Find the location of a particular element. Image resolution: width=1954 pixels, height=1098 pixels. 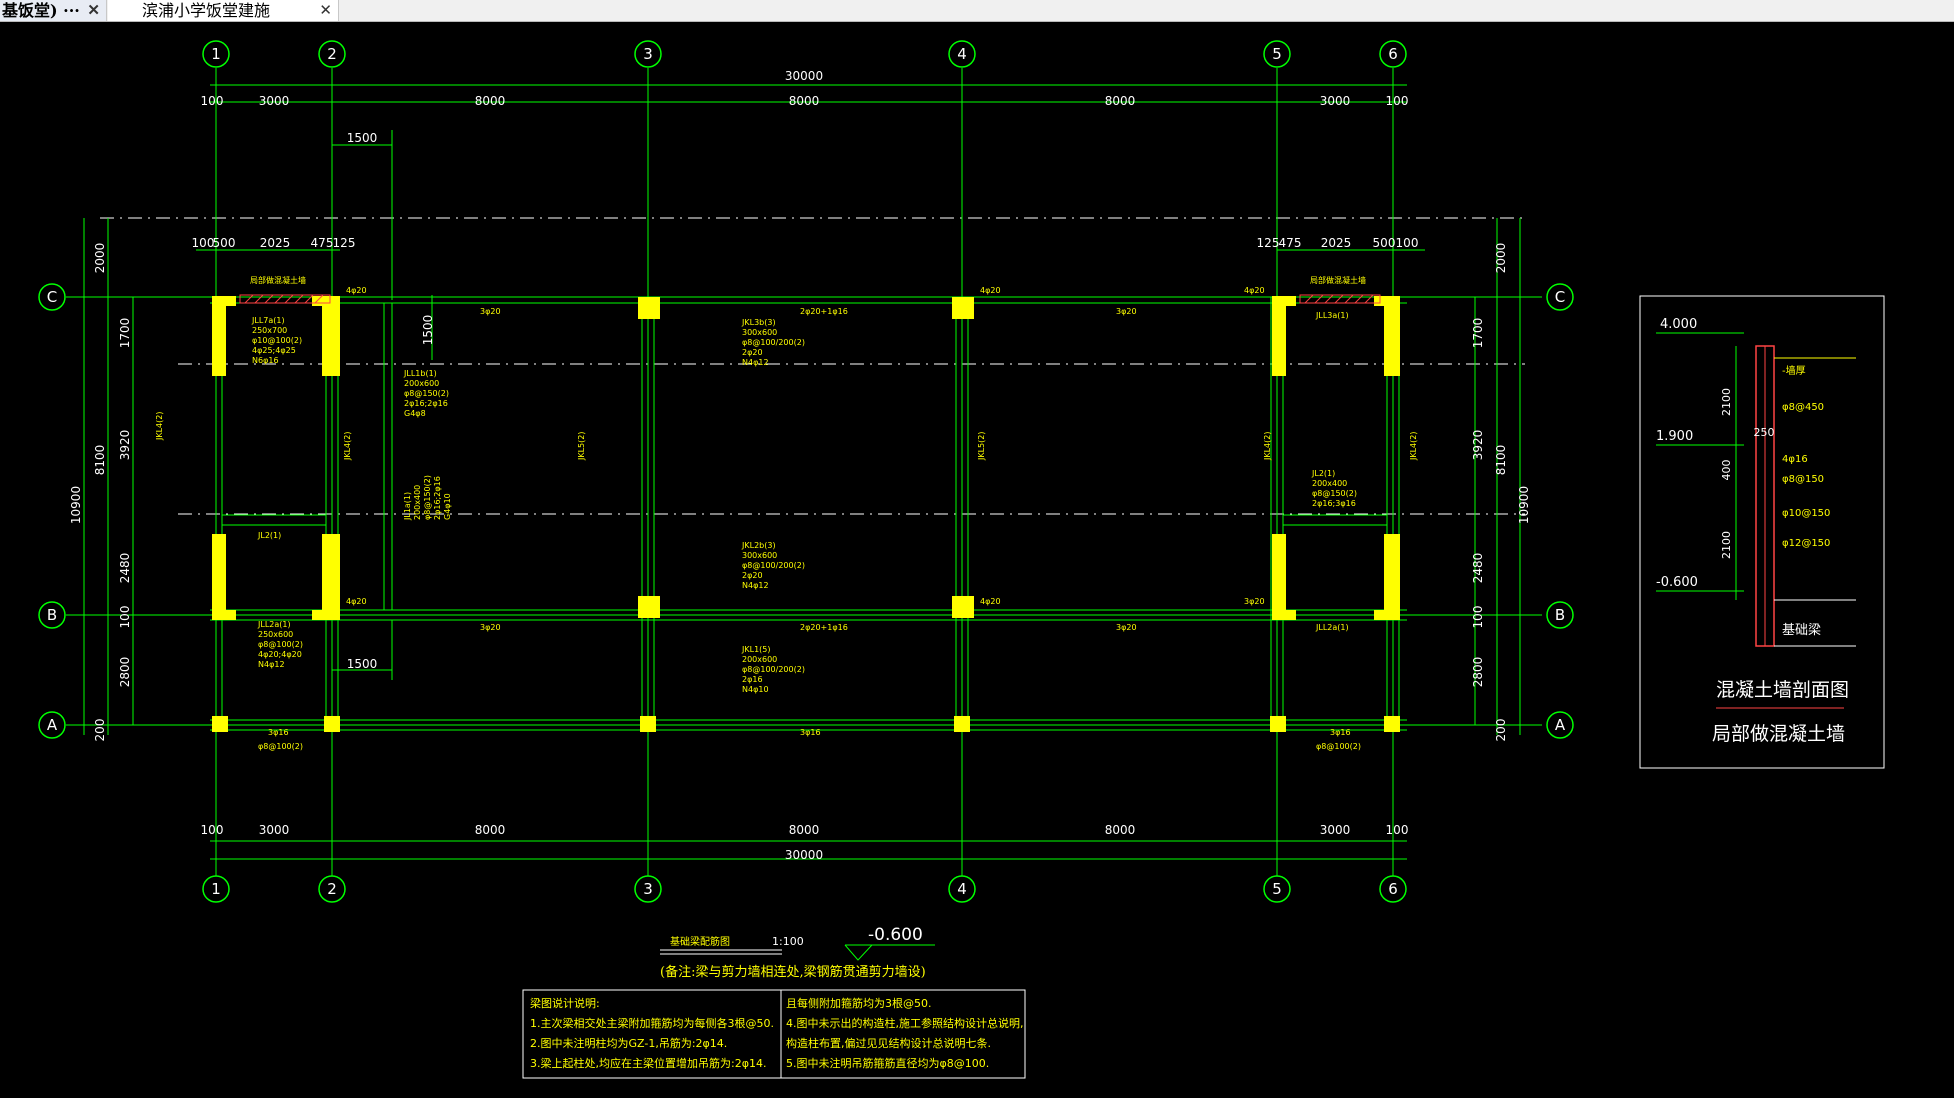

beam-note: JL1a(1) is located at coordinates (407, 506).